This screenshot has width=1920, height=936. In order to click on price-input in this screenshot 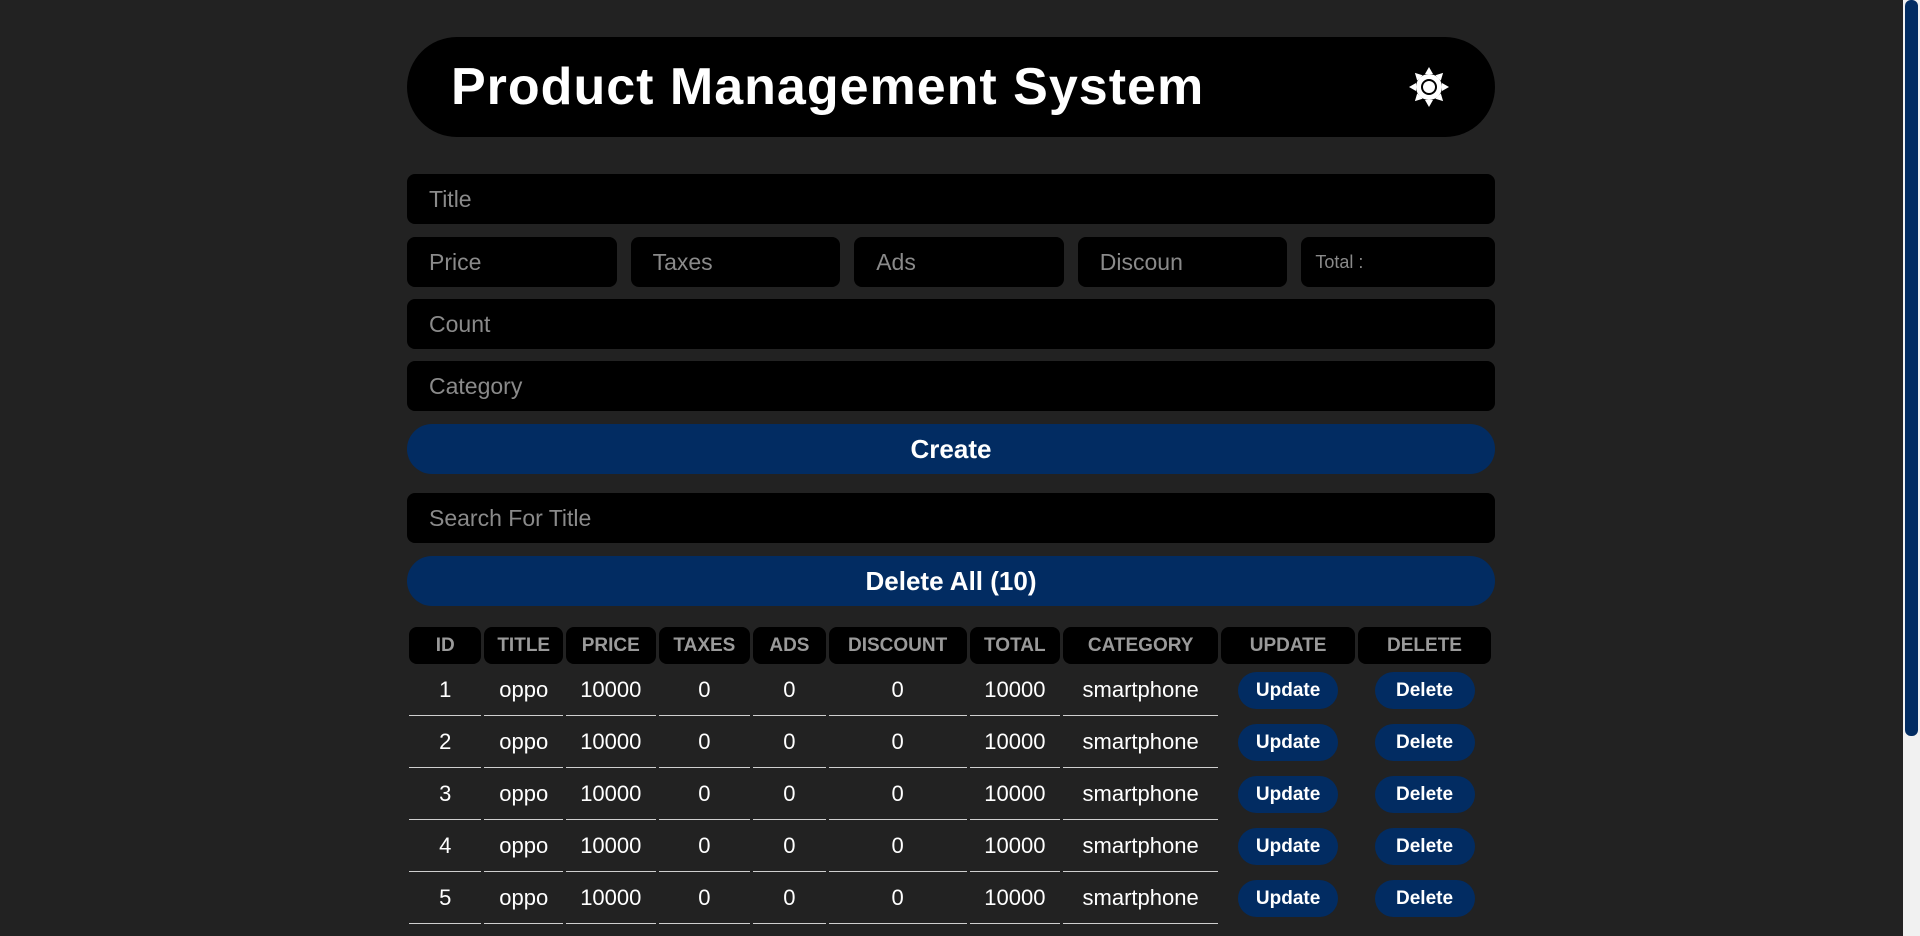, I will do `click(512, 262)`.